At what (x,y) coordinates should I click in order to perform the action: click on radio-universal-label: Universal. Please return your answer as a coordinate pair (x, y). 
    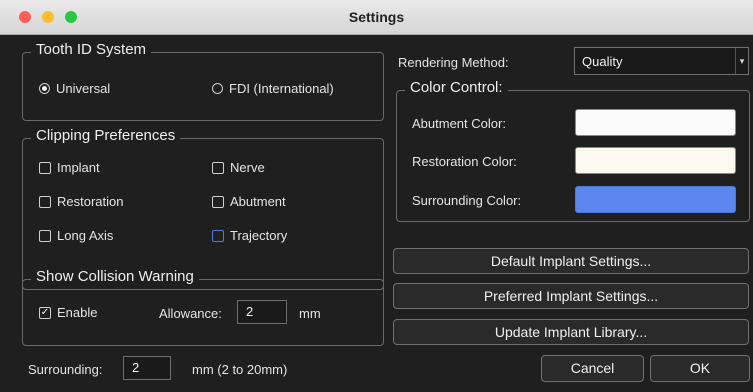
    Looking at the image, I should click on (83, 88).